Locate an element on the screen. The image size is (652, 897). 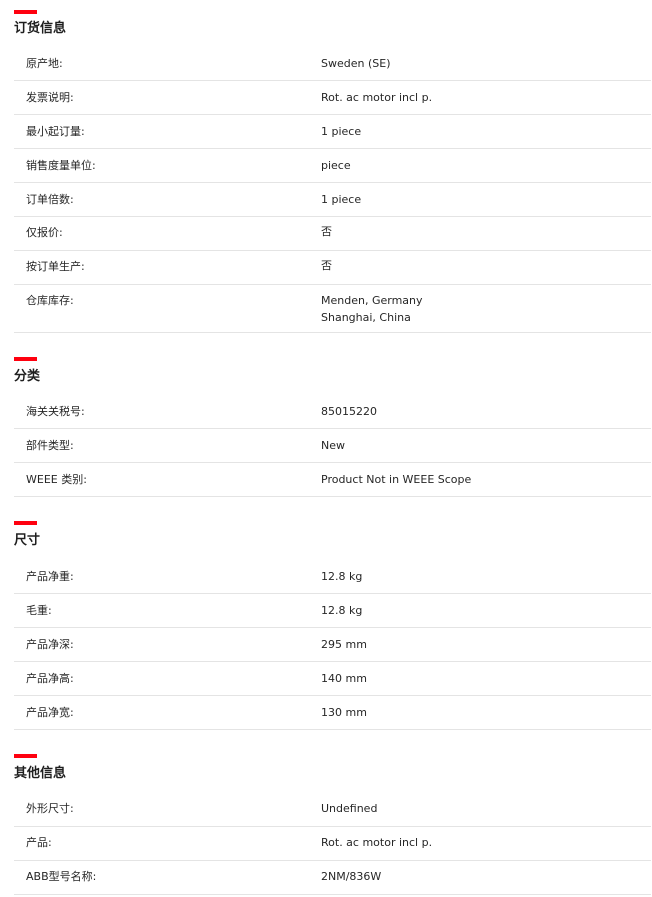
detail-row: 产品净宽: 130 mm is located at coordinates (332, 713).